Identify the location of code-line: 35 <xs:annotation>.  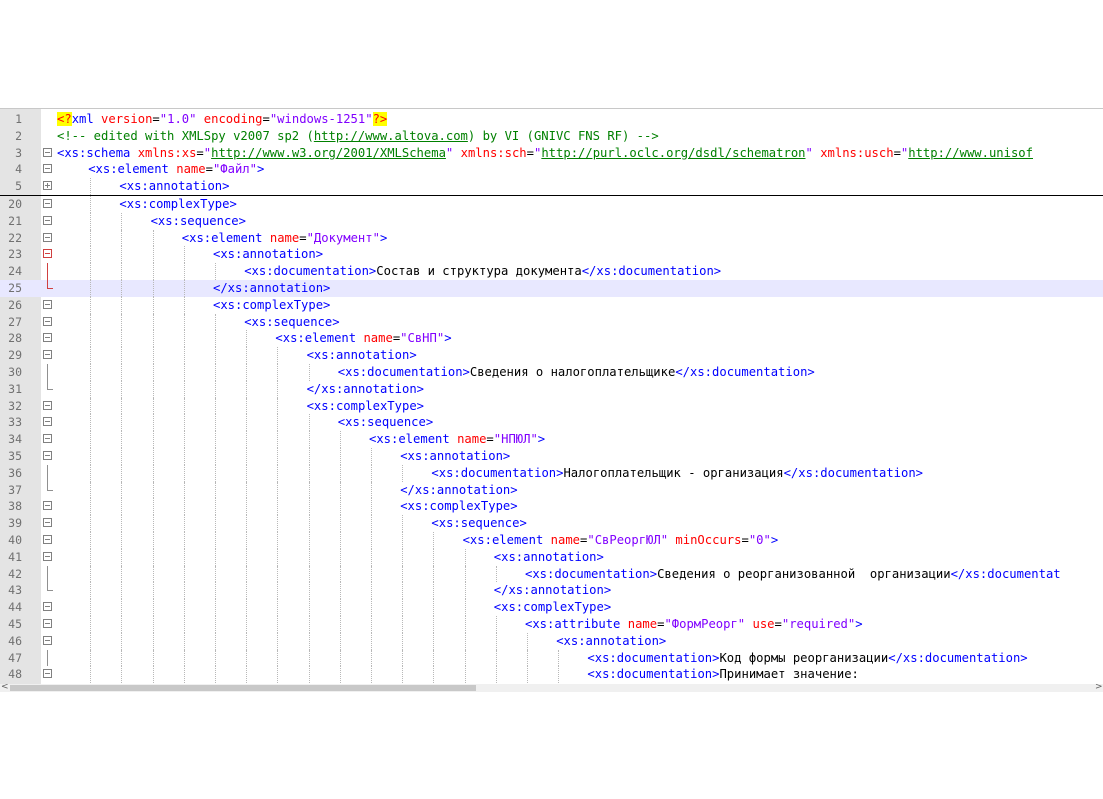
(551, 456).